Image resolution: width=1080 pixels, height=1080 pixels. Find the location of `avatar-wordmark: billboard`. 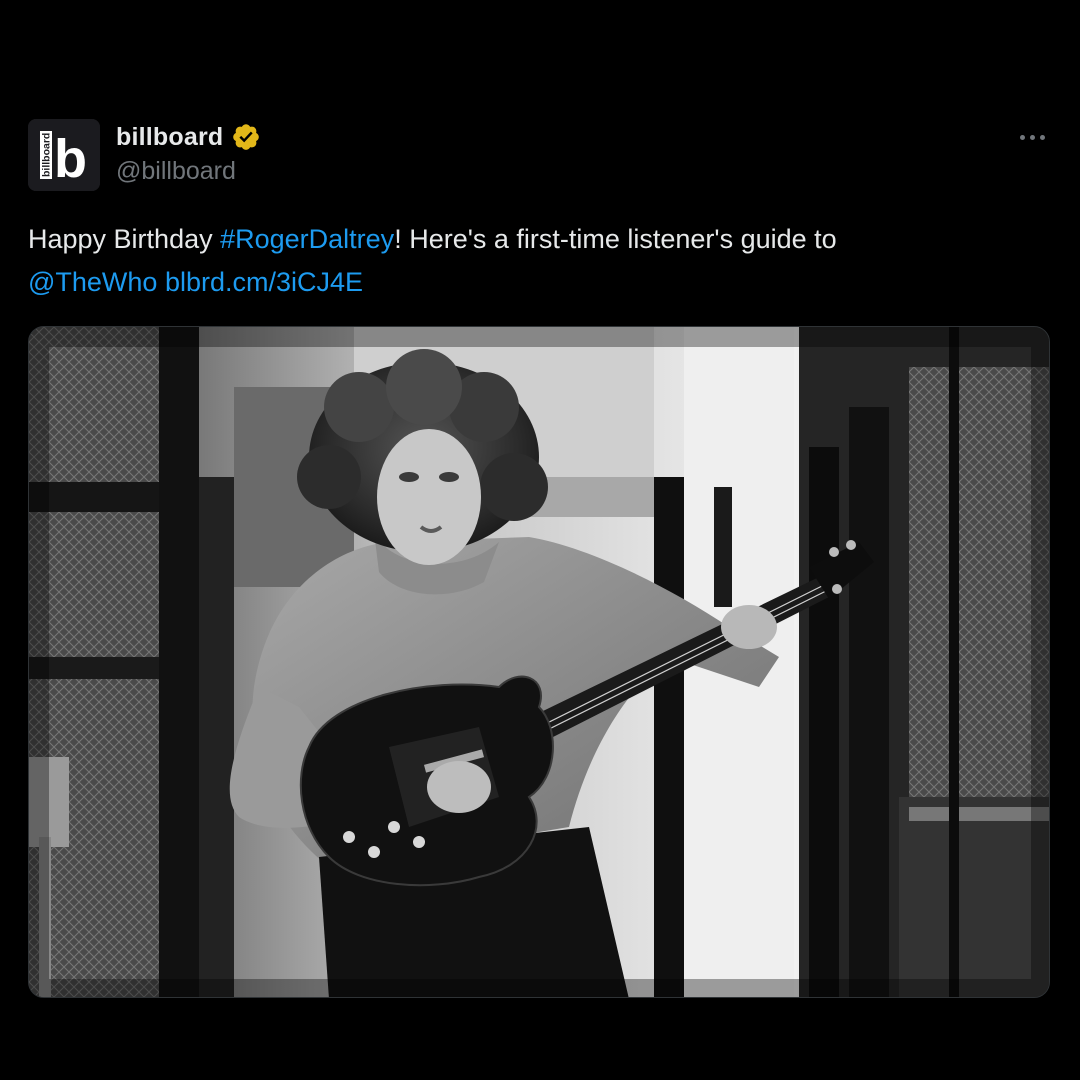

avatar-wordmark: billboard is located at coordinates (47, 155).